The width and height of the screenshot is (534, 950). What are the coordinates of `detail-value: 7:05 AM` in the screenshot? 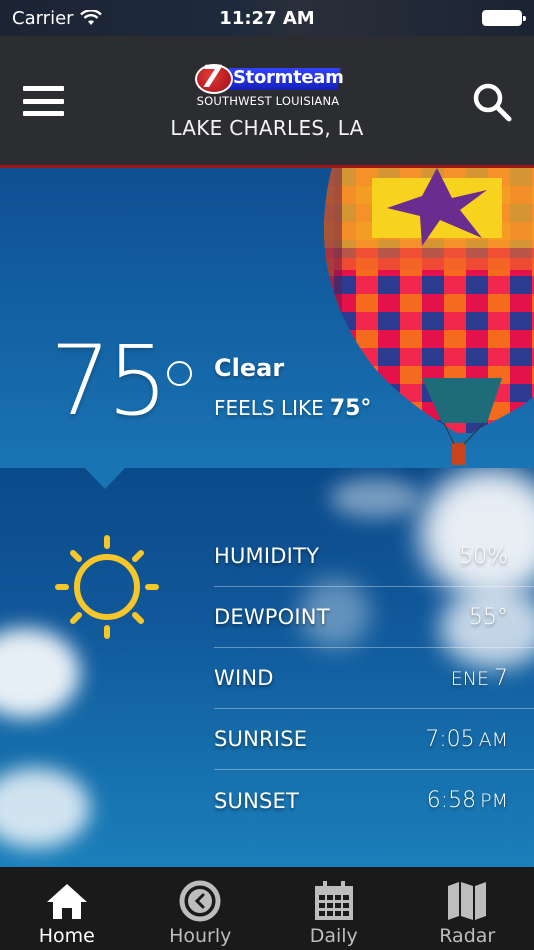 It's located at (466, 739).